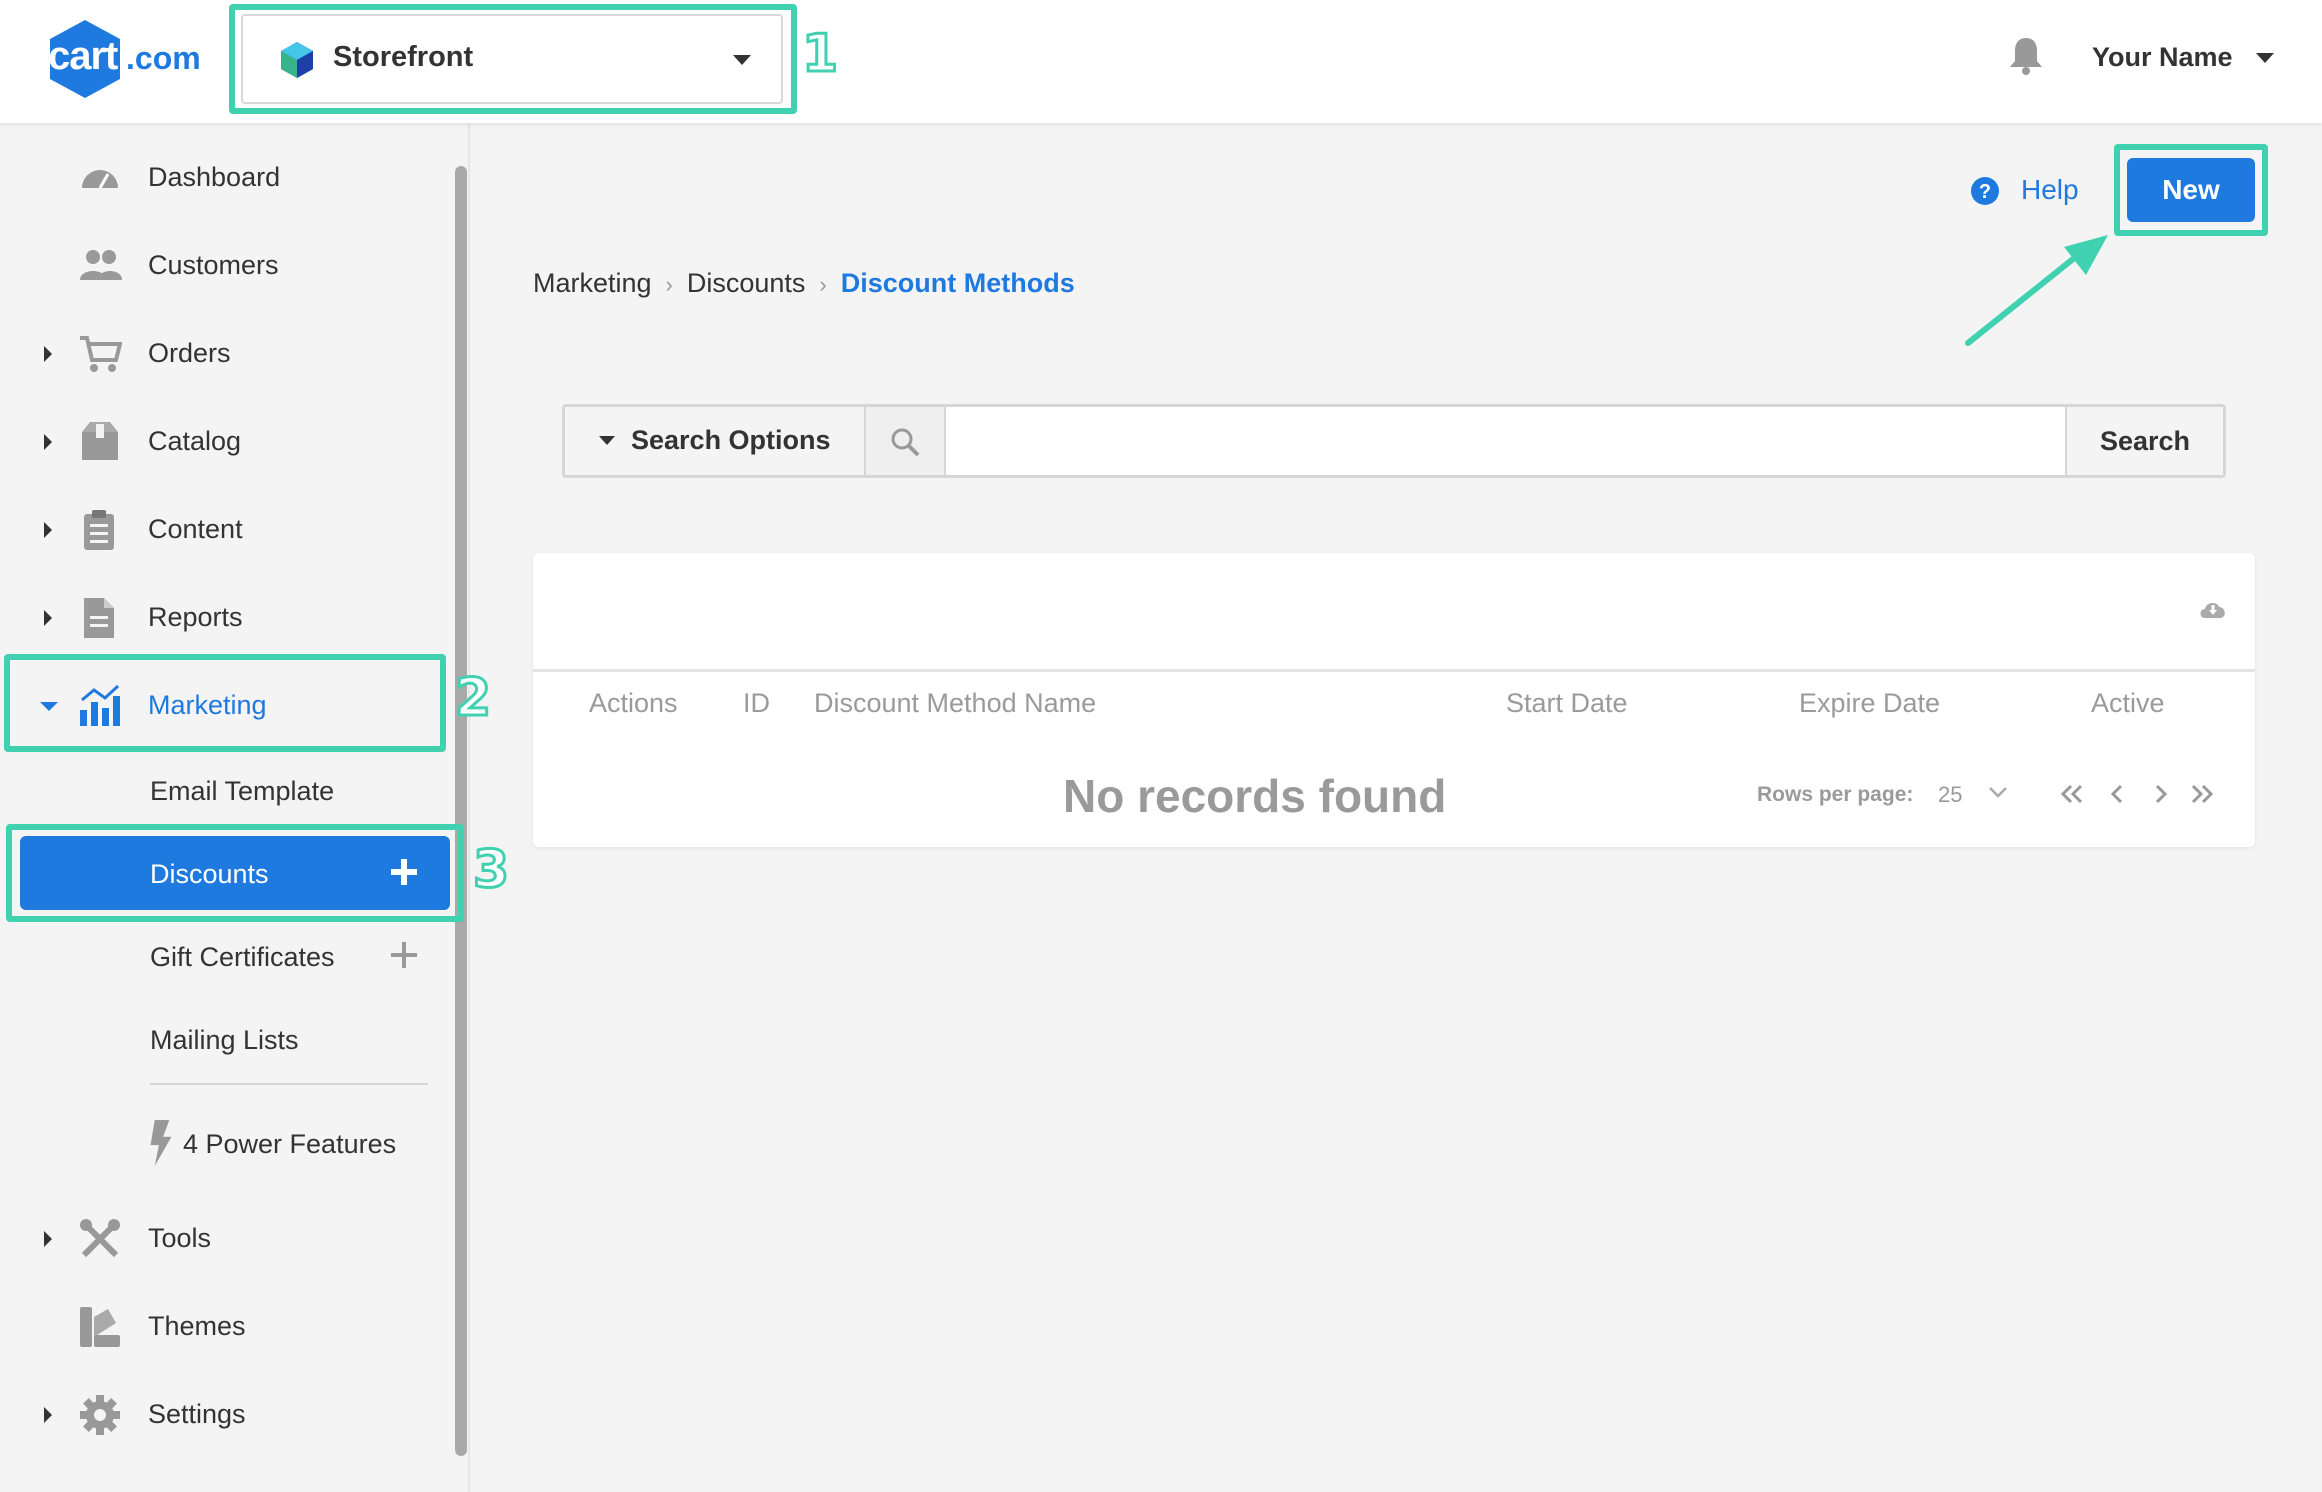 The image size is (2322, 1492). I want to click on cloud-download-icon, so click(2213, 609).